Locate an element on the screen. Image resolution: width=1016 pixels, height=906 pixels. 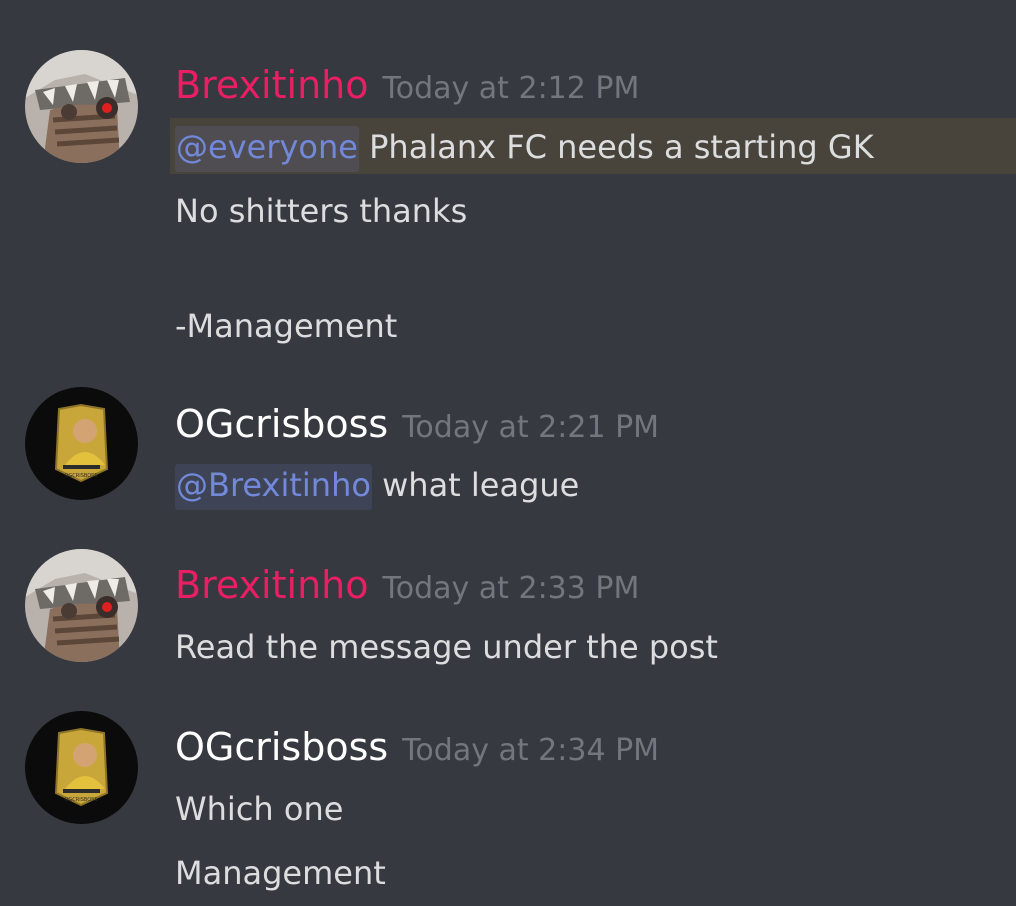
mention-highlight: @everyone Phalanx FC needs a starting GK is located at coordinates (593, 146).